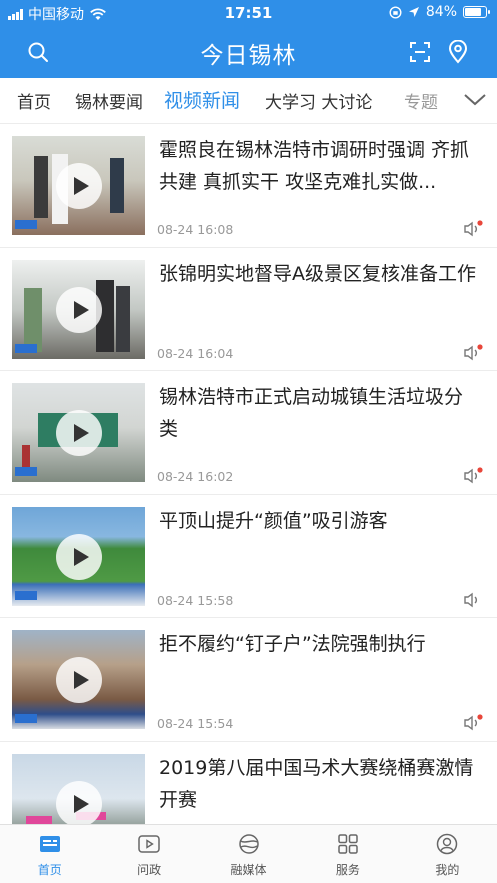  Describe the element at coordinates (248, 844) in the screenshot. I see `globe-icon` at that location.